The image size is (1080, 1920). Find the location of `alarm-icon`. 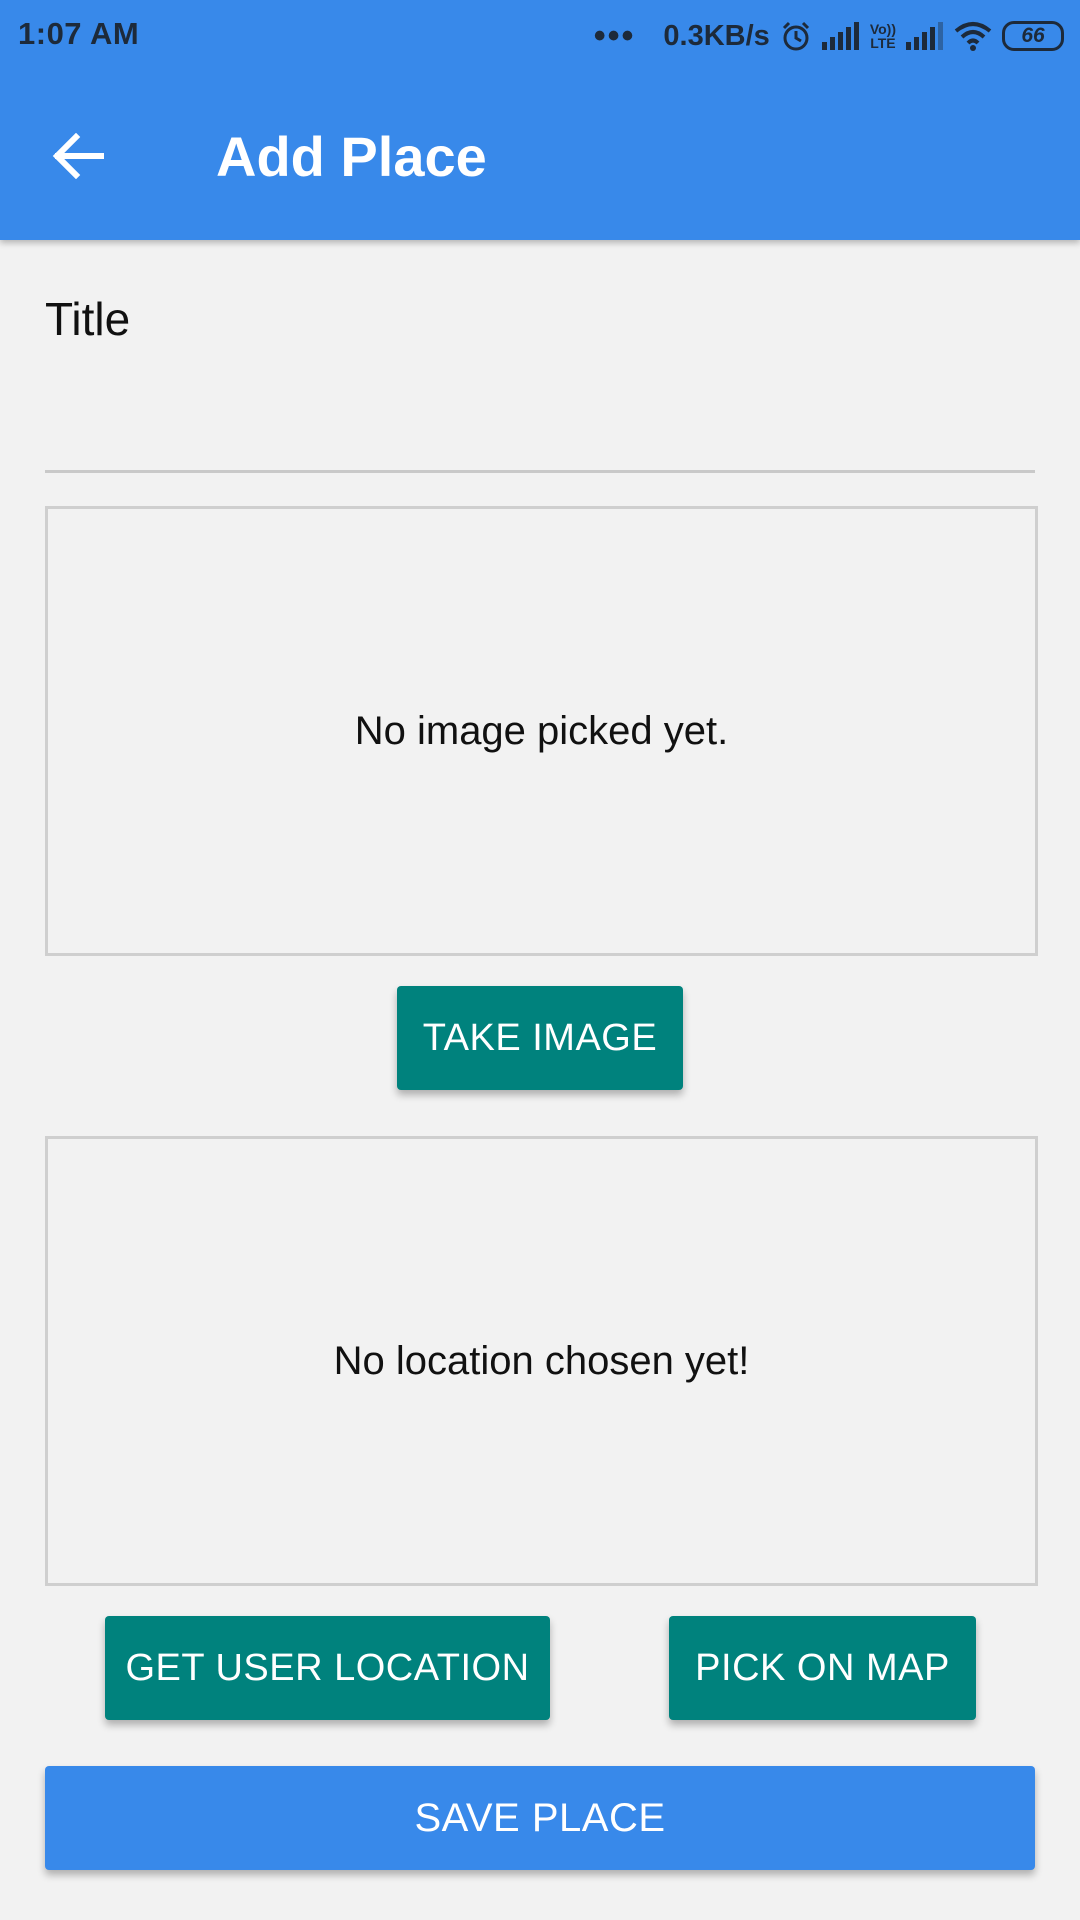

alarm-icon is located at coordinates (795, 36).